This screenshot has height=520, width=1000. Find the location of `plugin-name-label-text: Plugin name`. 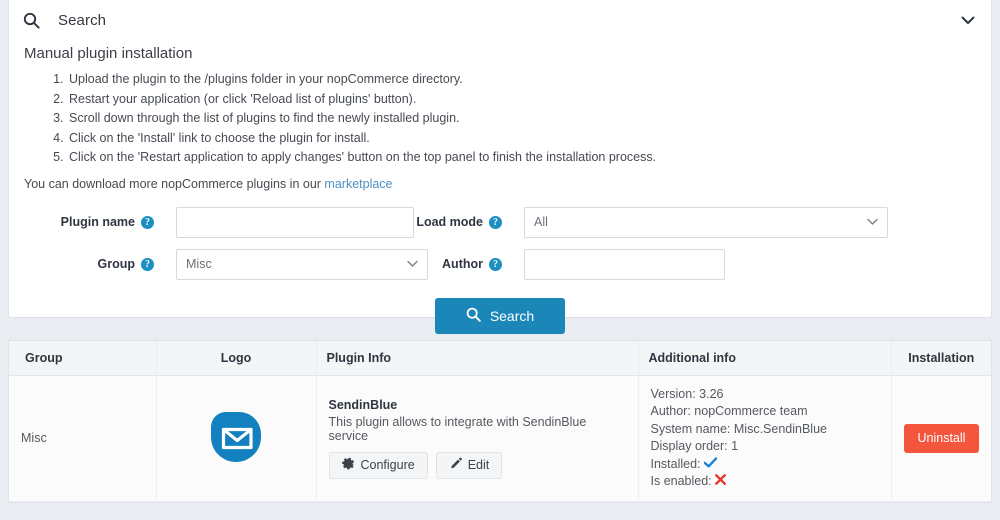

plugin-name-label-text: Plugin name is located at coordinates (97, 222).